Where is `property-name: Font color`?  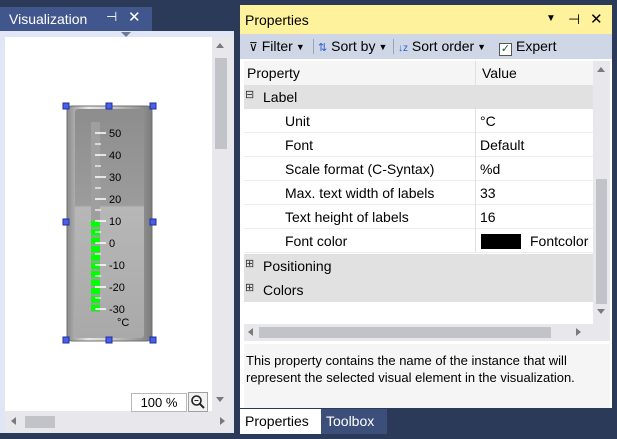 property-name: Font color is located at coordinates (316, 241).